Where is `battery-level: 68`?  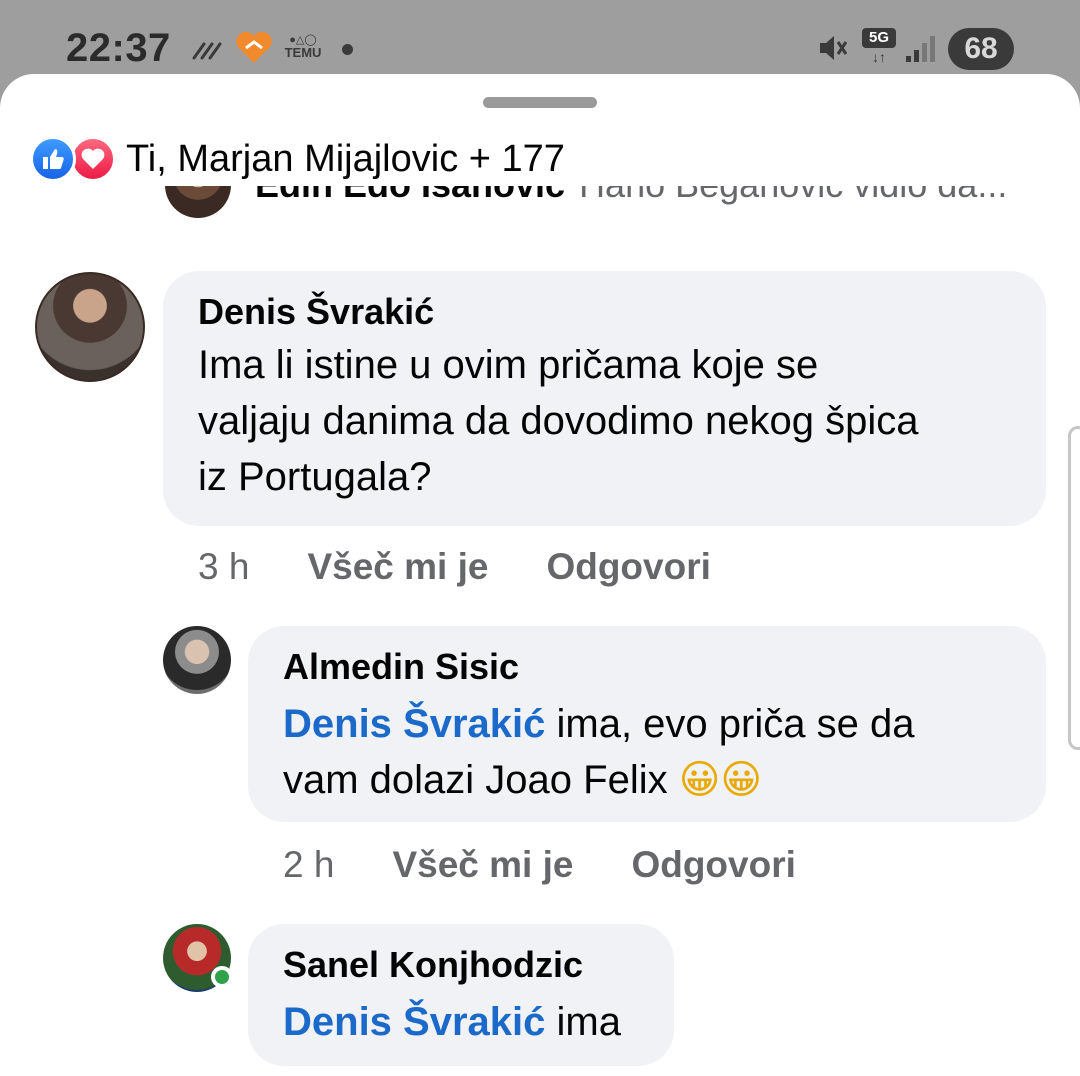 battery-level: 68 is located at coordinates (981, 48).